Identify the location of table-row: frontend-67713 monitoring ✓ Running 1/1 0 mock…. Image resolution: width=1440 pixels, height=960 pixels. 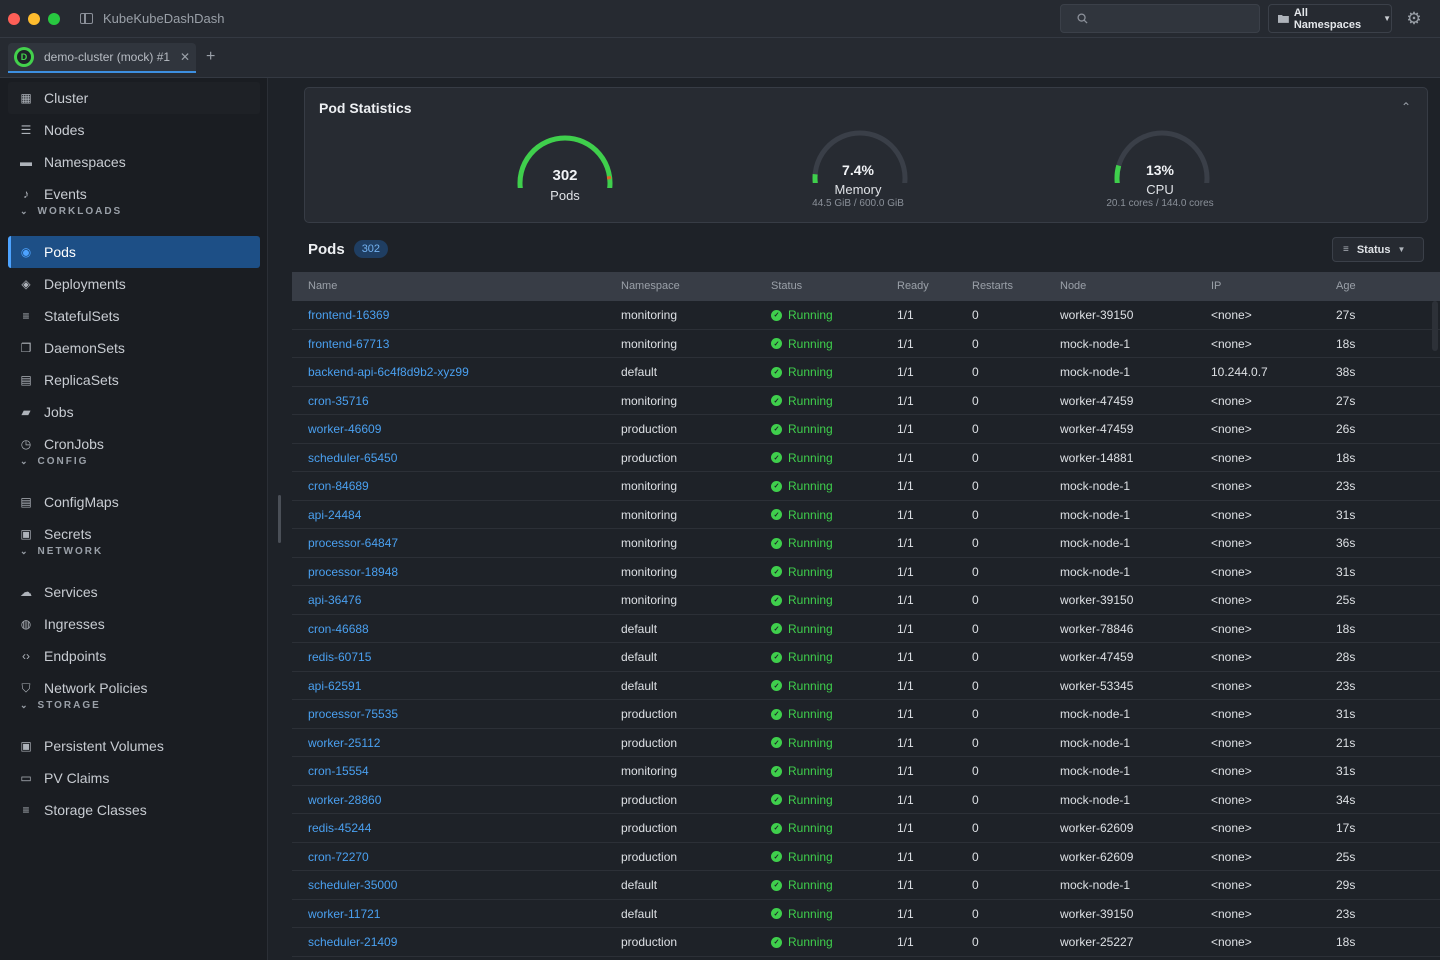
(866, 344).